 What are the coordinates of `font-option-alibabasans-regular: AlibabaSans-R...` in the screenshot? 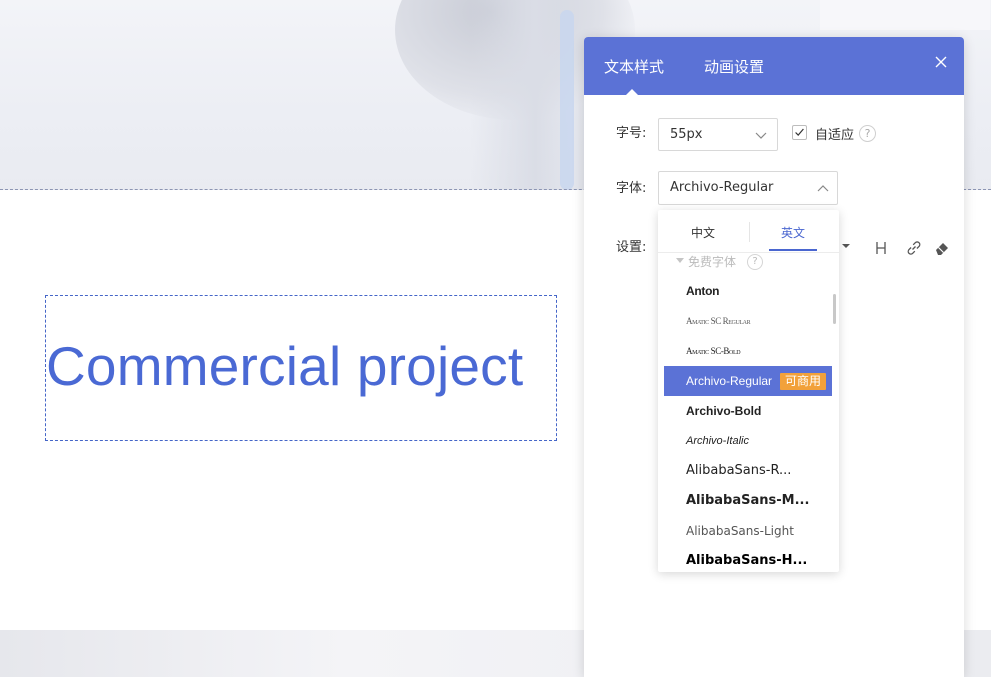 It's located at (748, 471).